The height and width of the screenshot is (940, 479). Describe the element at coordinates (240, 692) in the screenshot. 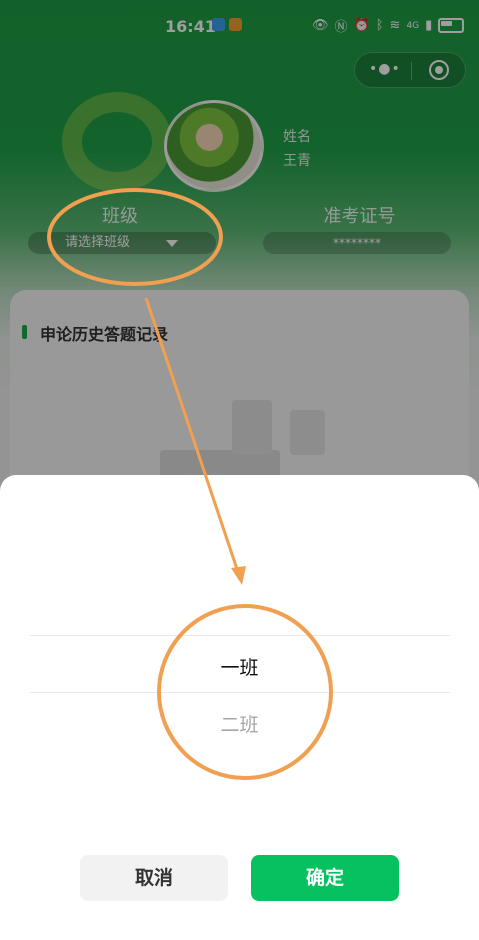

I see `picker-indicator-bottom` at that location.